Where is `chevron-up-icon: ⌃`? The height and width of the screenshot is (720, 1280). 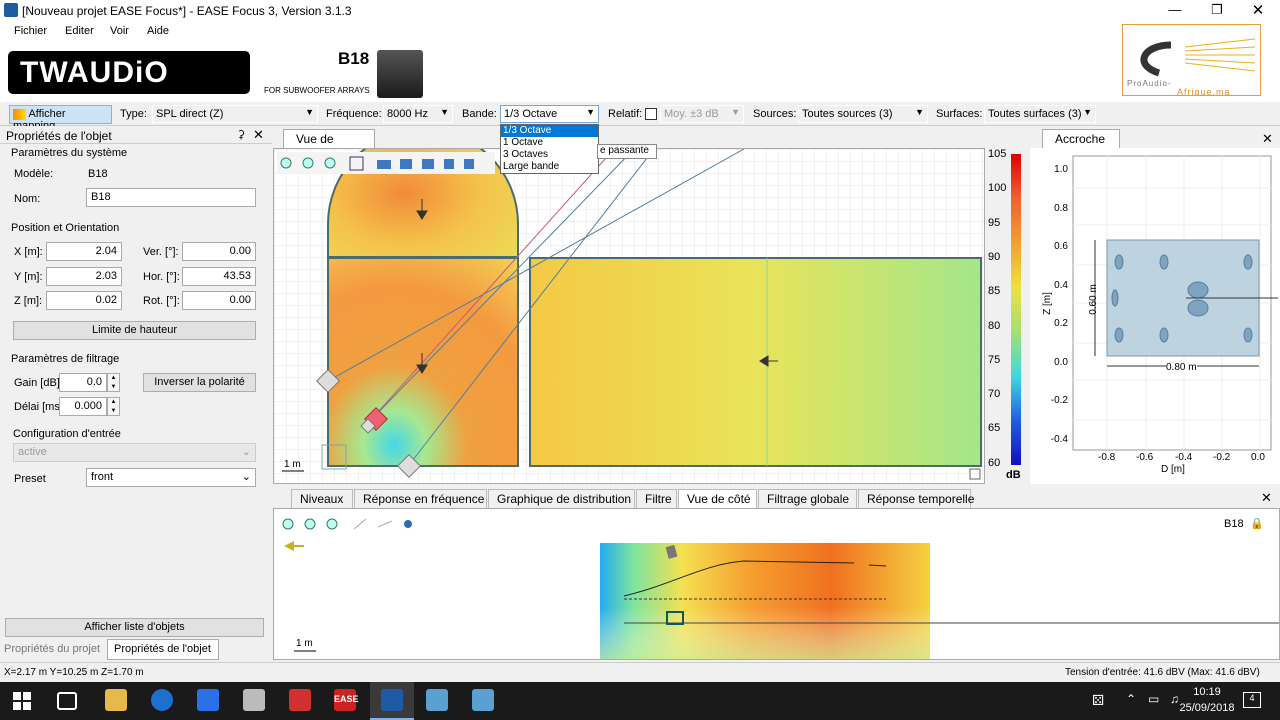 chevron-up-icon: ⌃ is located at coordinates (1131, 699).